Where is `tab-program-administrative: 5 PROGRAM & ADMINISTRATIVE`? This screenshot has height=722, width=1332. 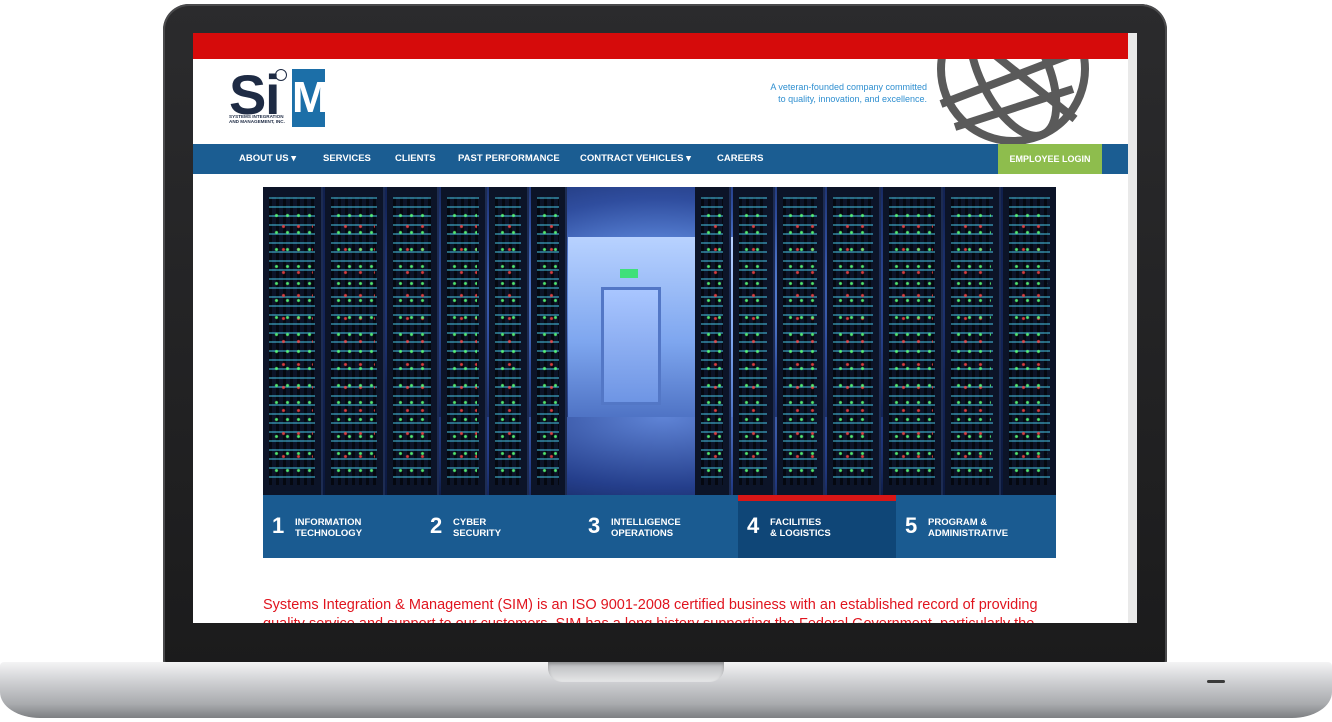
tab-program-administrative: 5 PROGRAM & ADMINISTRATIVE is located at coordinates (976, 526).